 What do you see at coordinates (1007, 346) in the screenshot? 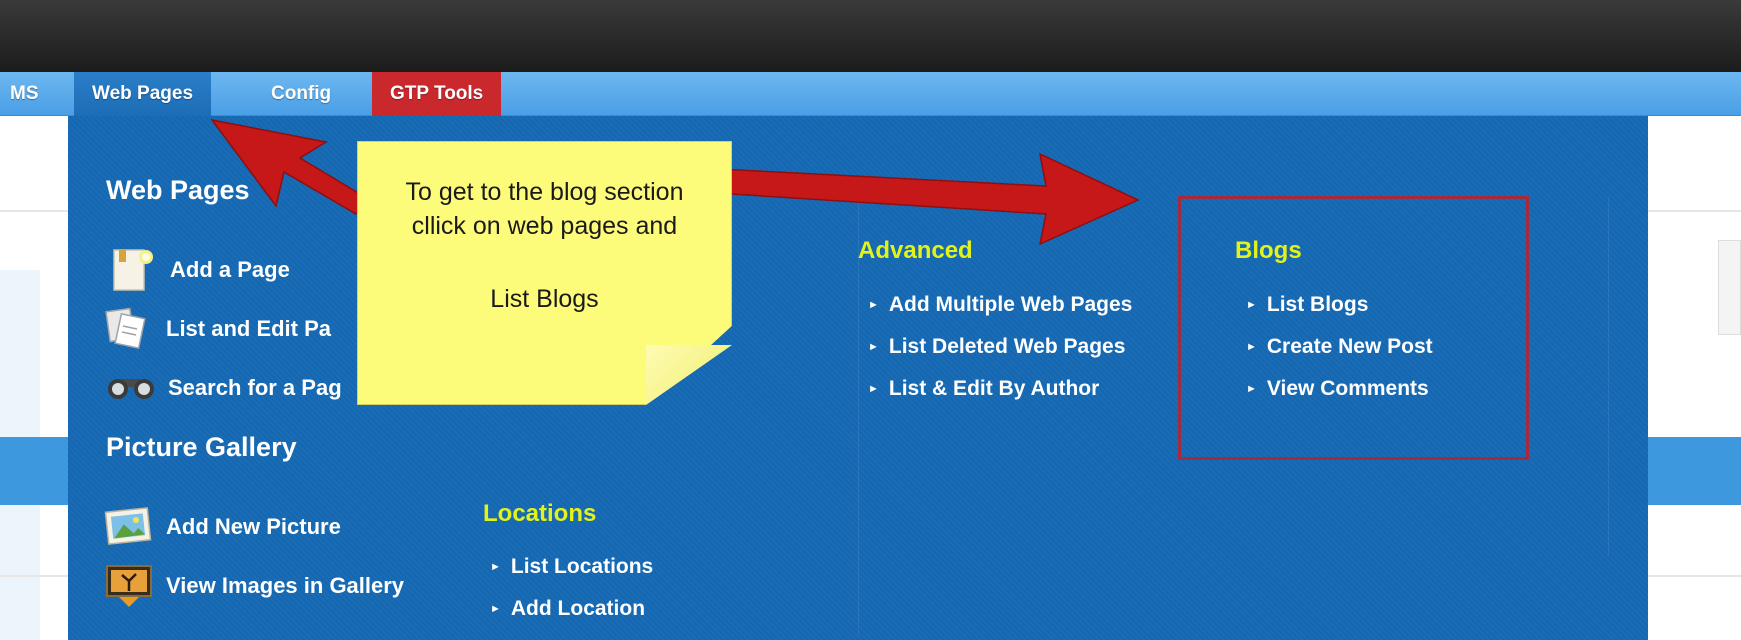
I see `list-deleted-web-pages-label: List Deleted Web Pages` at bounding box center [1007, 346].